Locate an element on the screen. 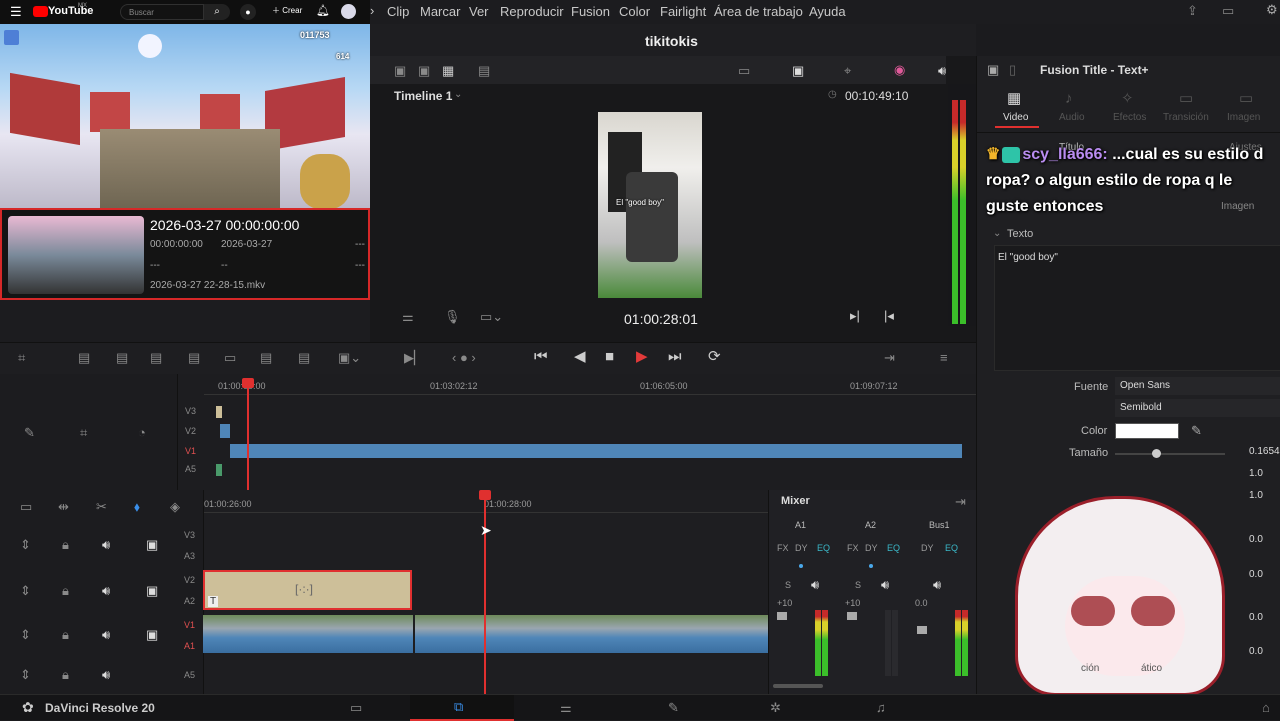  track-audio-icon: 🔊︎ is located at coordinates (106, 545).